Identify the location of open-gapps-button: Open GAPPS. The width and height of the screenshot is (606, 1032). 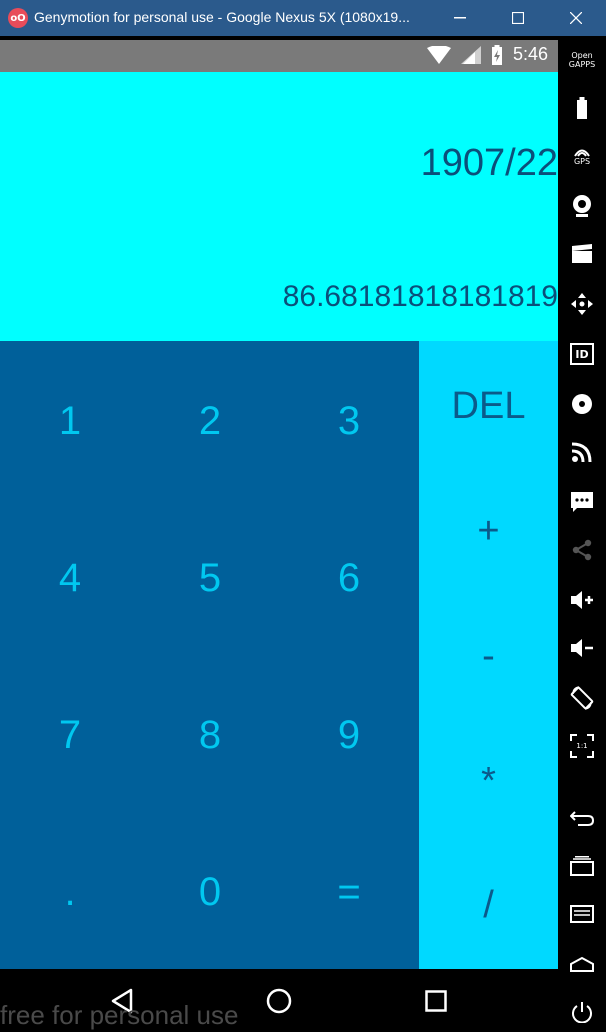
(582, 60).